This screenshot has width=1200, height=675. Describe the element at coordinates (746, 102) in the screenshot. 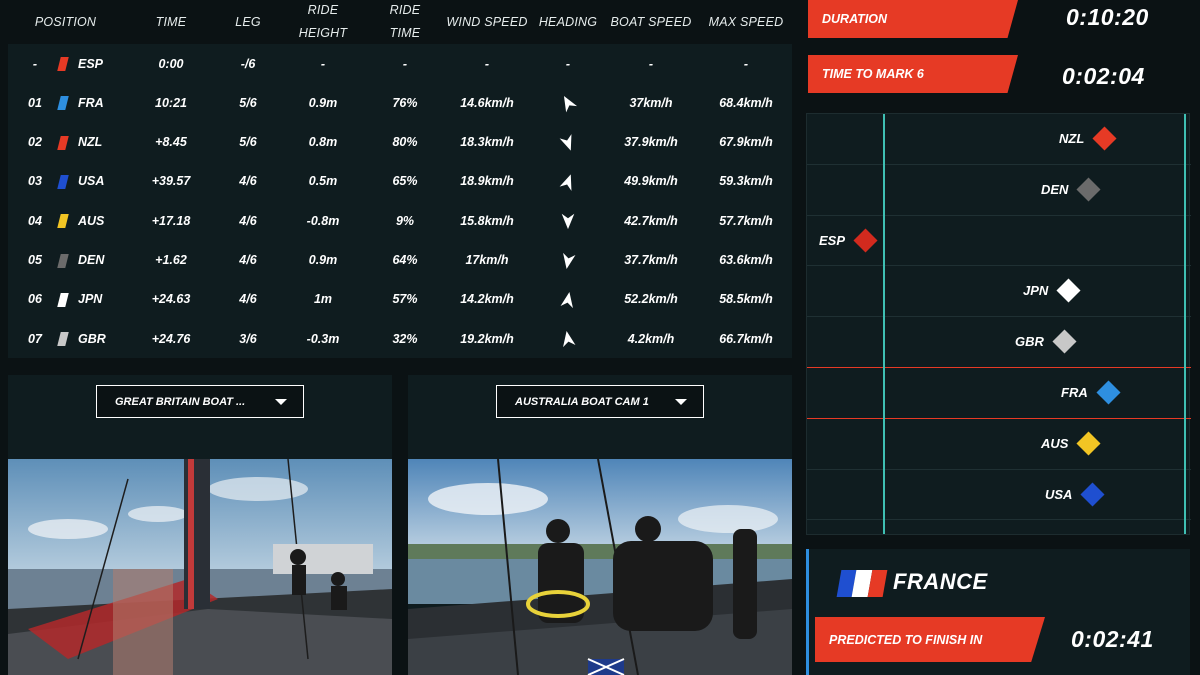

I see `row-max-speed: 68.4km/h` at that location.